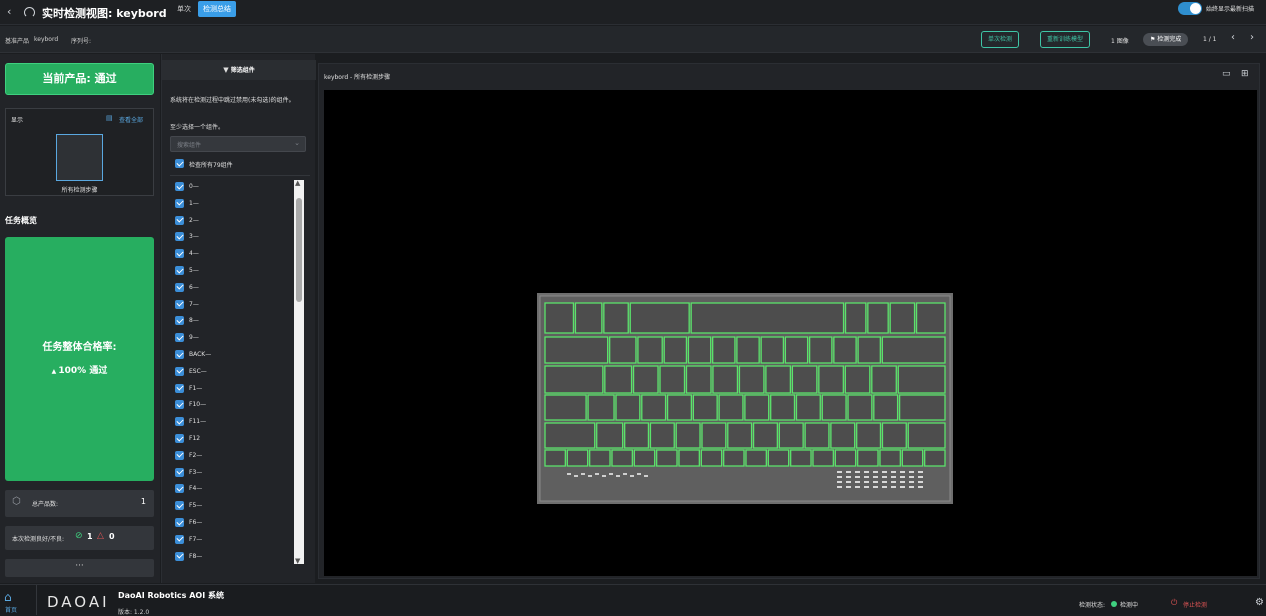 This screenshot has width=1266, height=616. Describe the element at coordinates (196, 472) in the screenshot. I see `component-label: F3—` at that location.